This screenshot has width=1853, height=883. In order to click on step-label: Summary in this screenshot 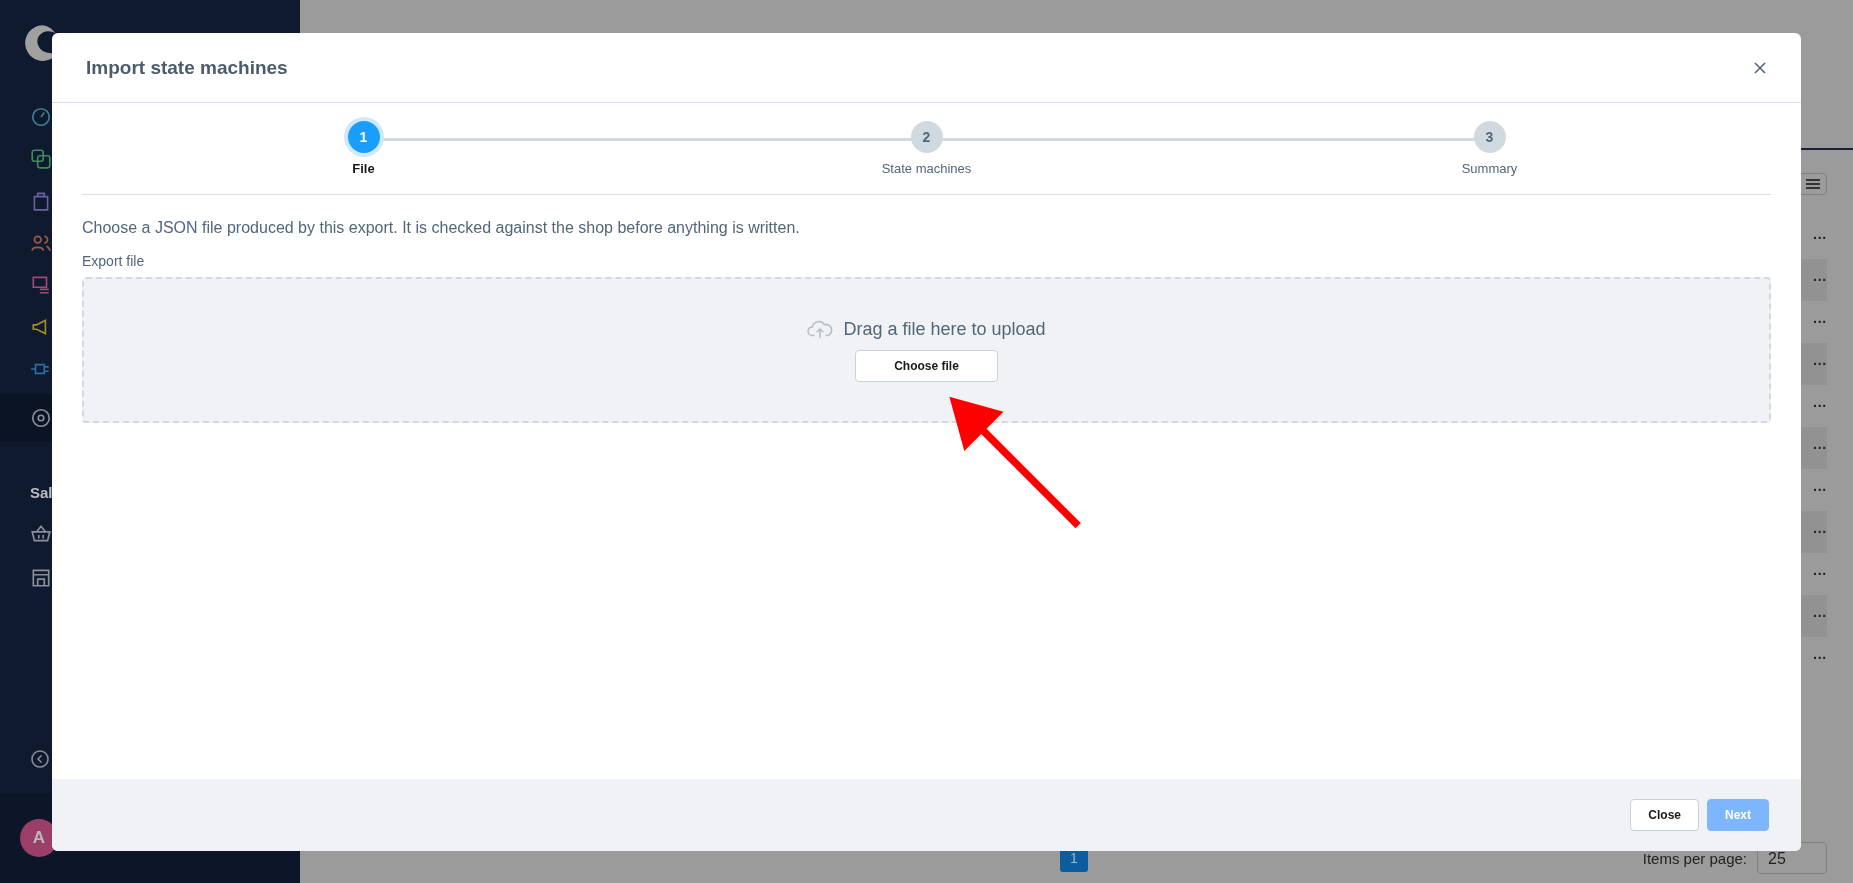, I will do `click(1489, 168)`.